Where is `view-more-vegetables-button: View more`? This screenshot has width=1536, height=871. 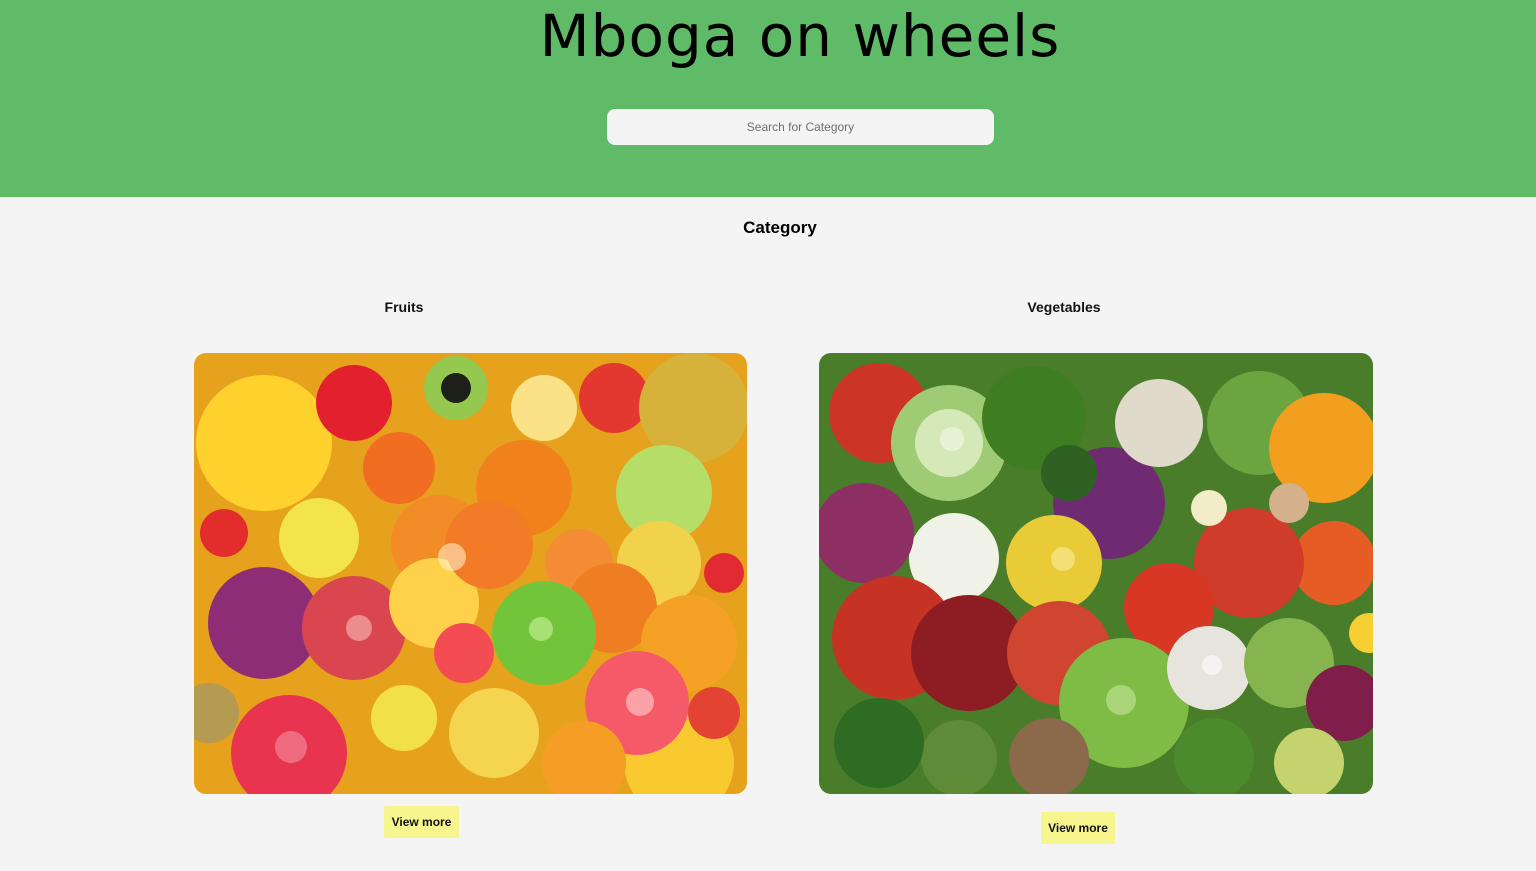 view-more-vegetables-button: View more is located at coordinates (1078, 828).